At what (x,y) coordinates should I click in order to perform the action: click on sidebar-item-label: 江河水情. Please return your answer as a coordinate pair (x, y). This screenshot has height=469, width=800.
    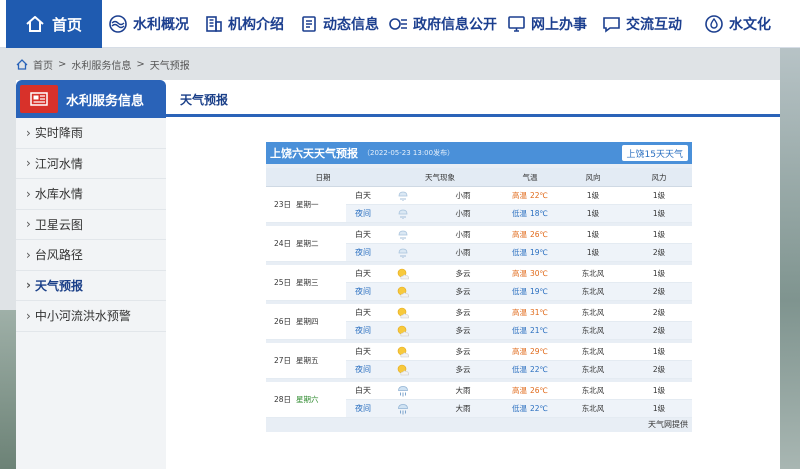
    Looking at the image, I should click on (58, 163).